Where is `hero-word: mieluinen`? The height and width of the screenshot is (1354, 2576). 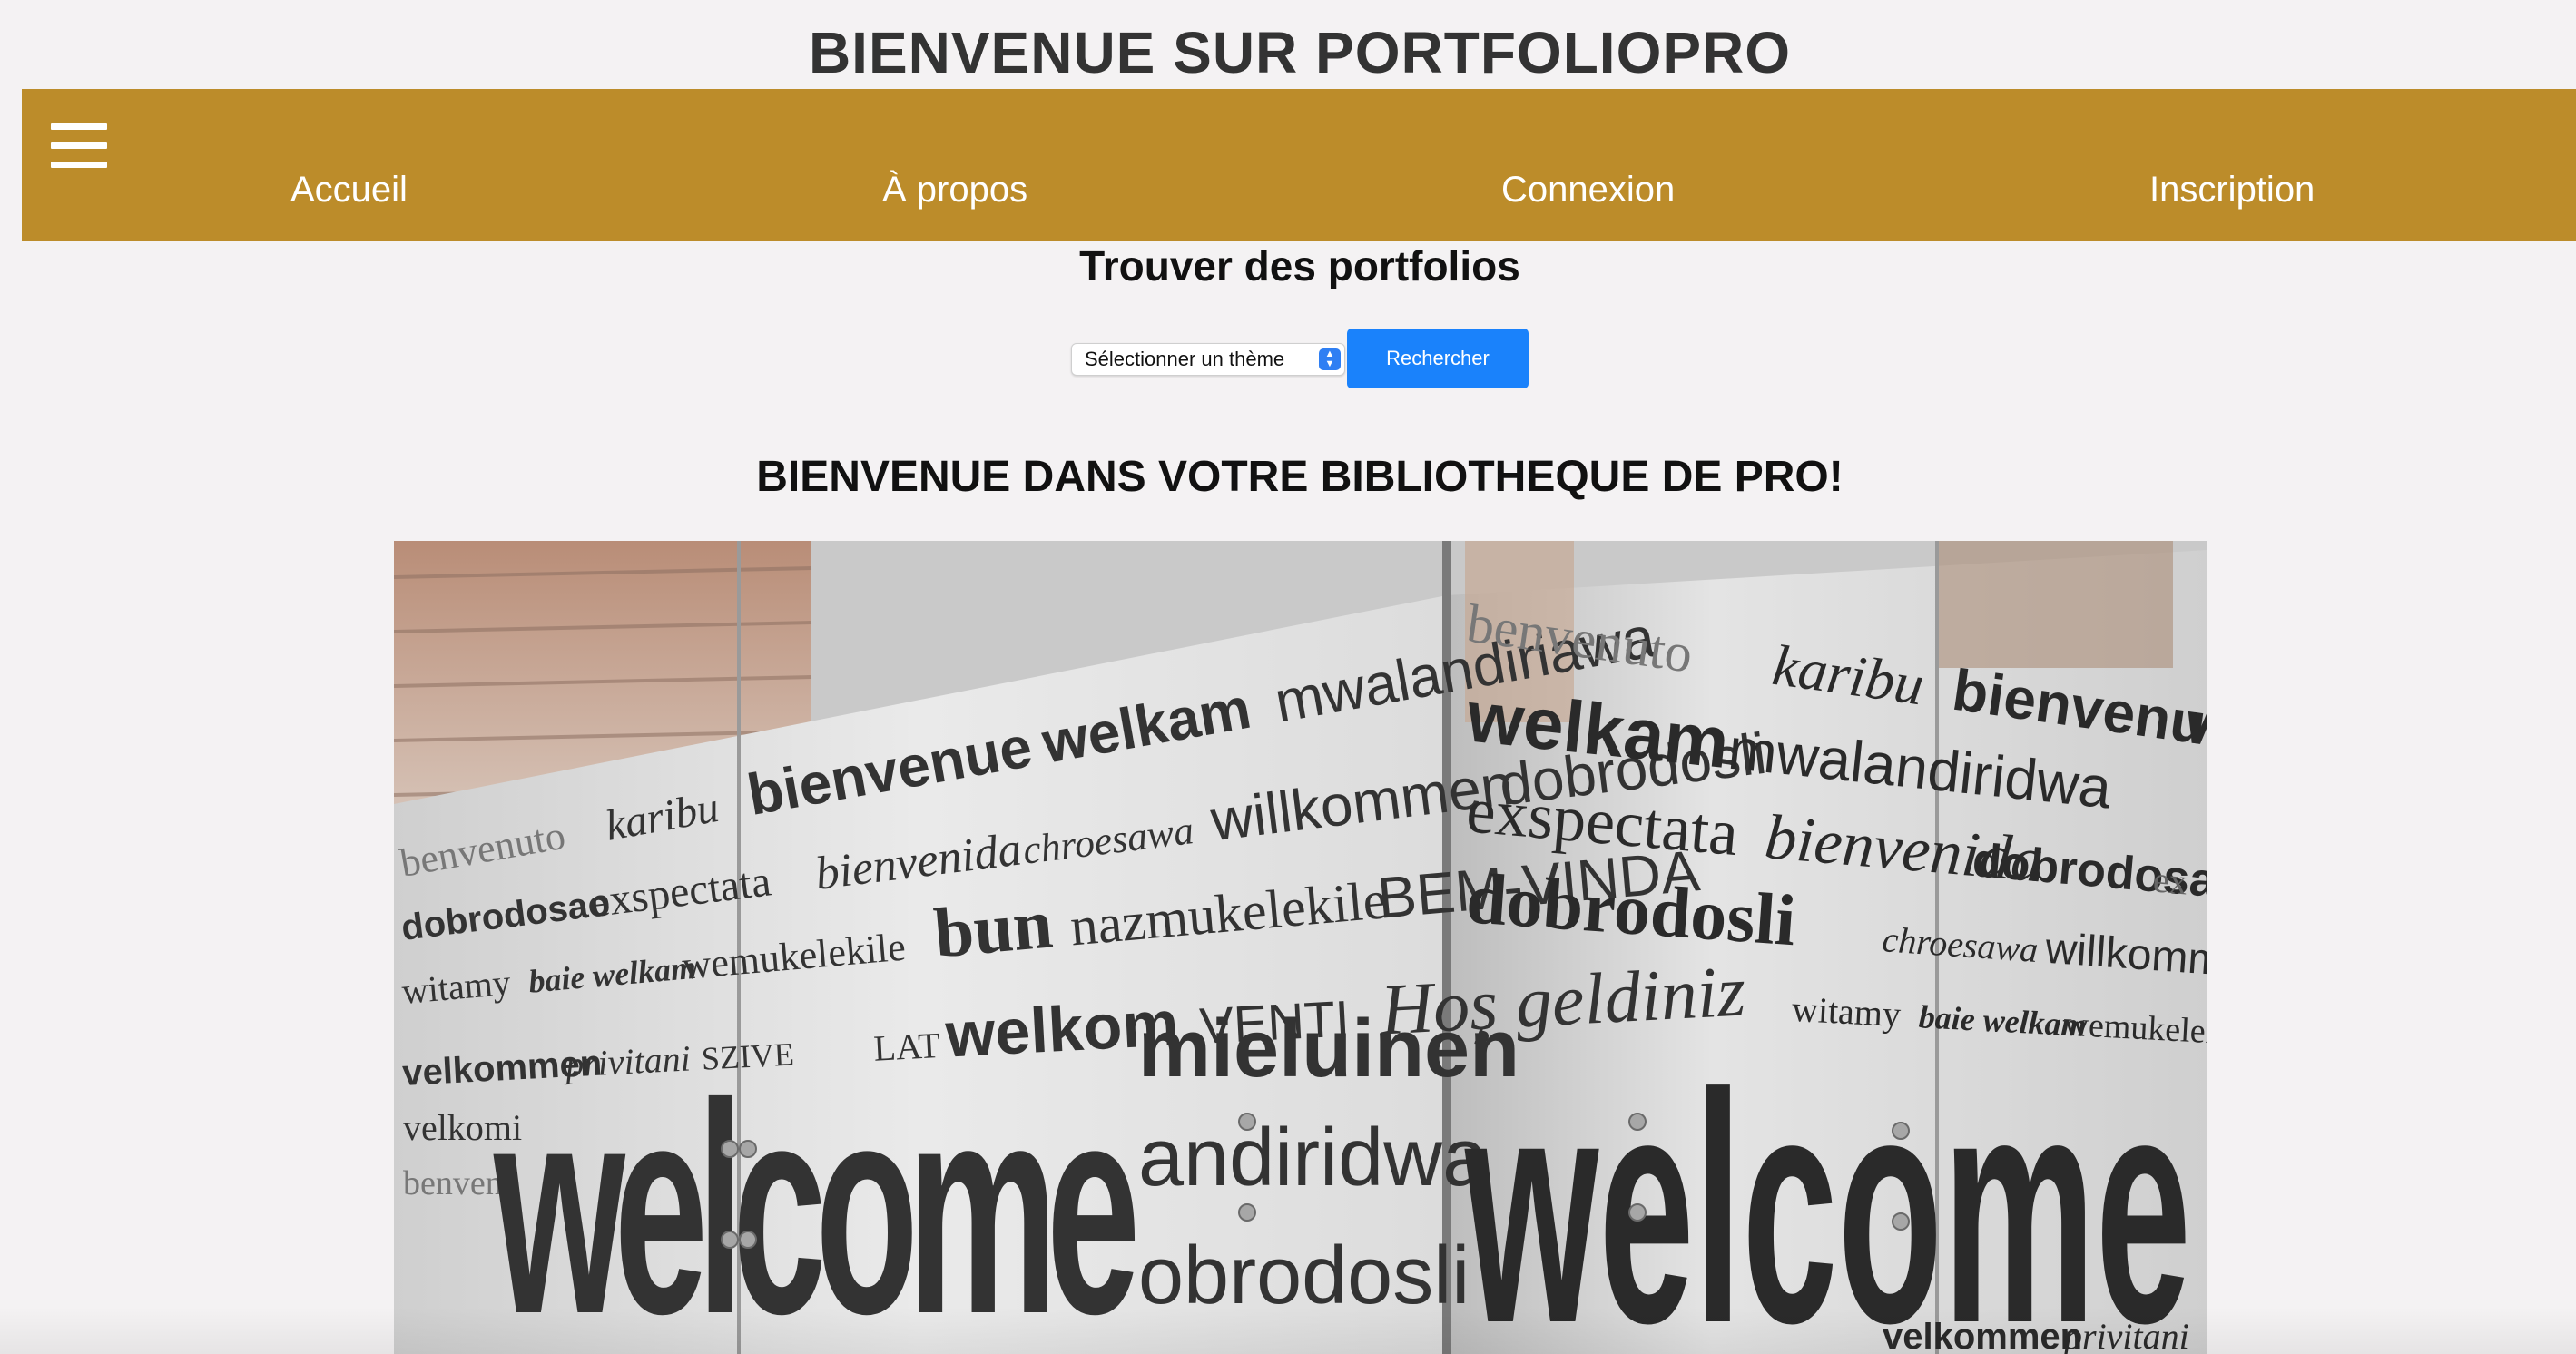
hero-word: mieluinen is located at coordinates (1328, 1049).